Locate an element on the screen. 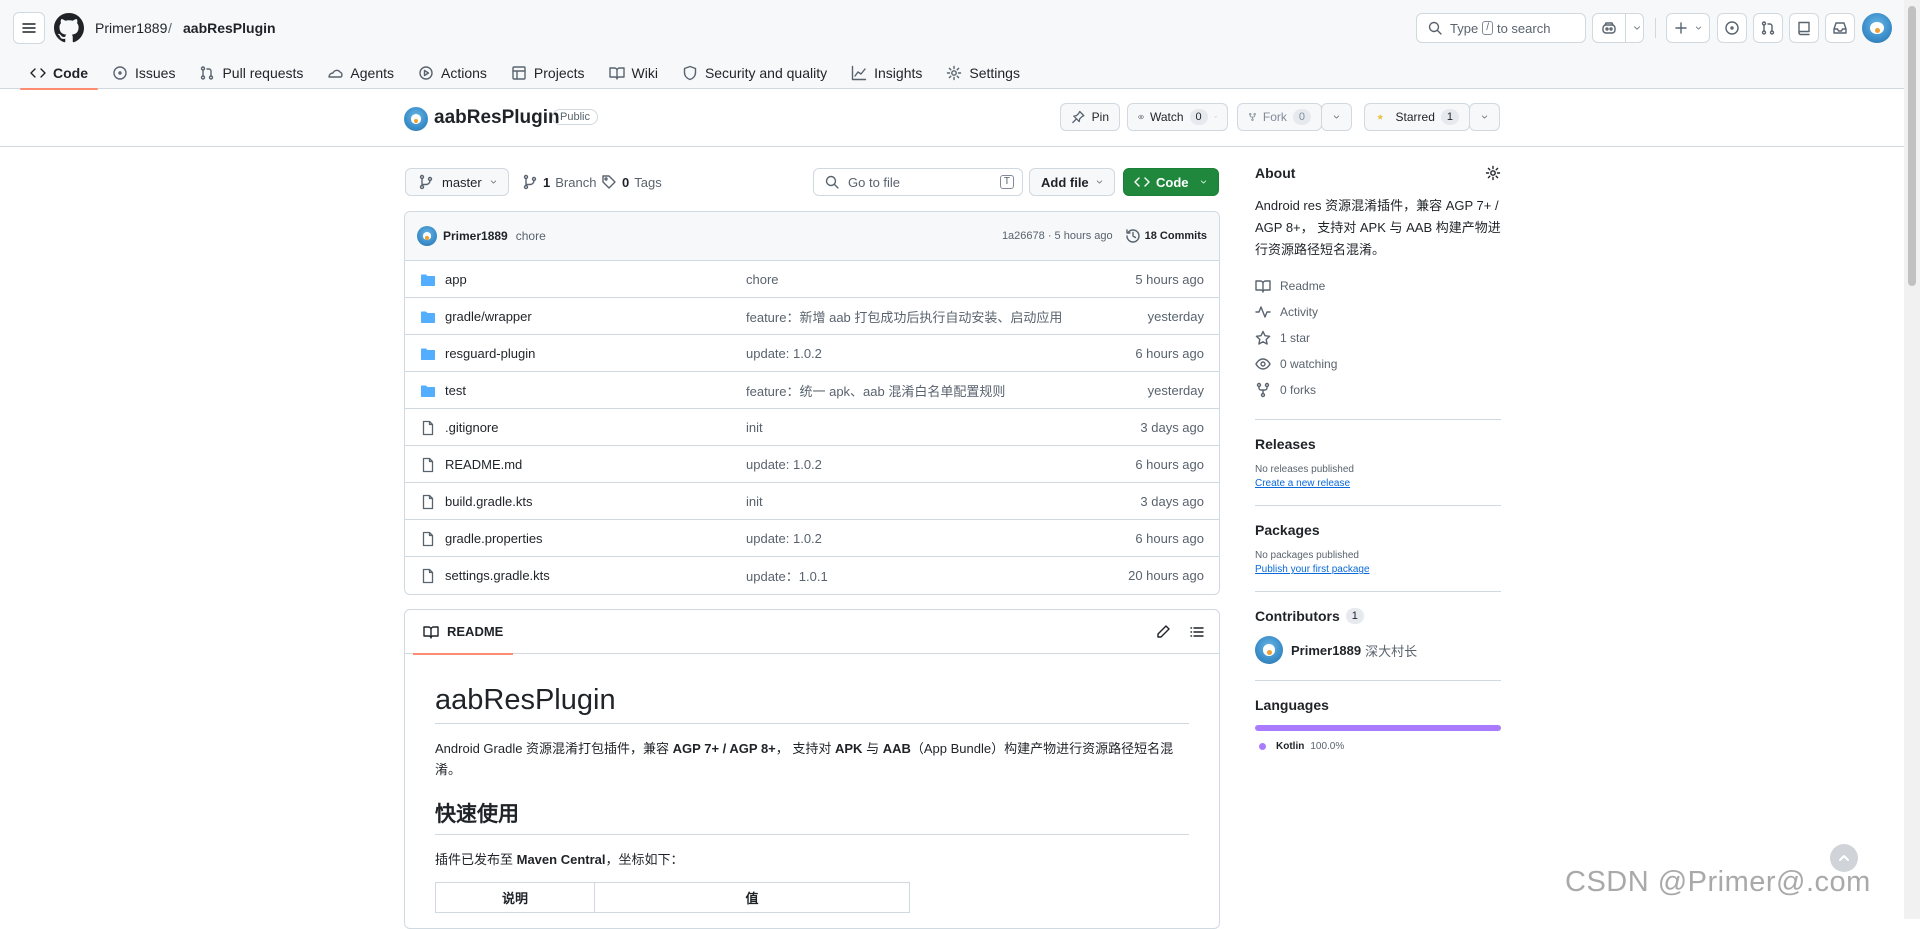 This screenshot has height=929, width=1920. outline-list-icon is located at coordinates (1197, 632).